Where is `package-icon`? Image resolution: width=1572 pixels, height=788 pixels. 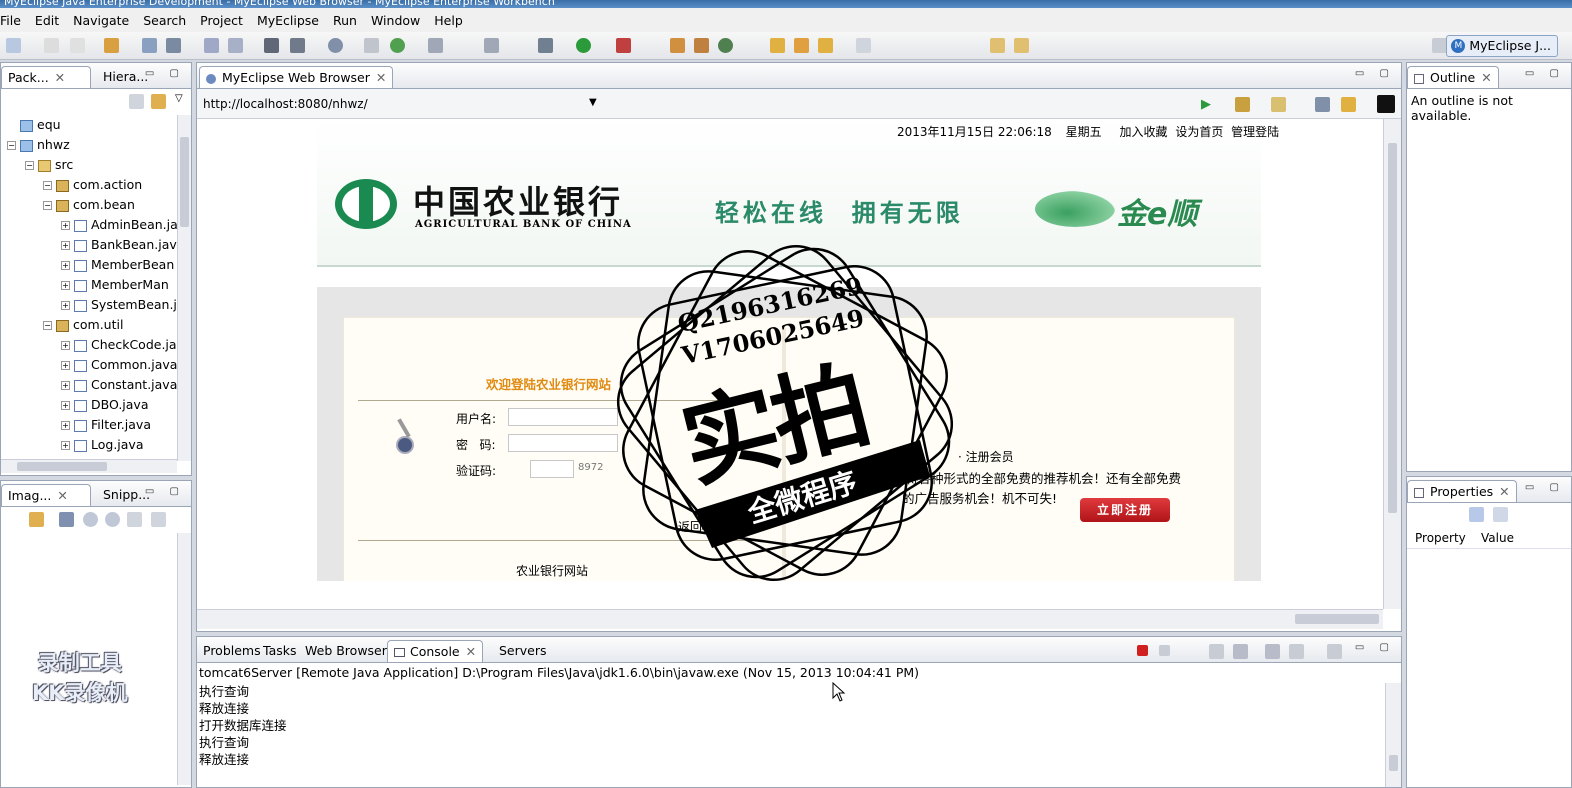
package-icon is located at coordinates (111, 45).